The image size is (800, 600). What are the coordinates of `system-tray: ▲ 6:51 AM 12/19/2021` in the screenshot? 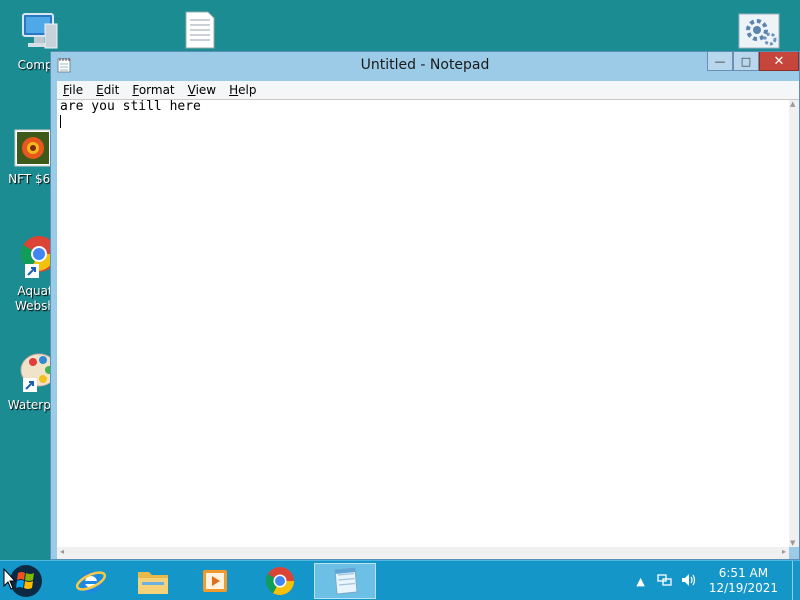 It's located at (718, 580).